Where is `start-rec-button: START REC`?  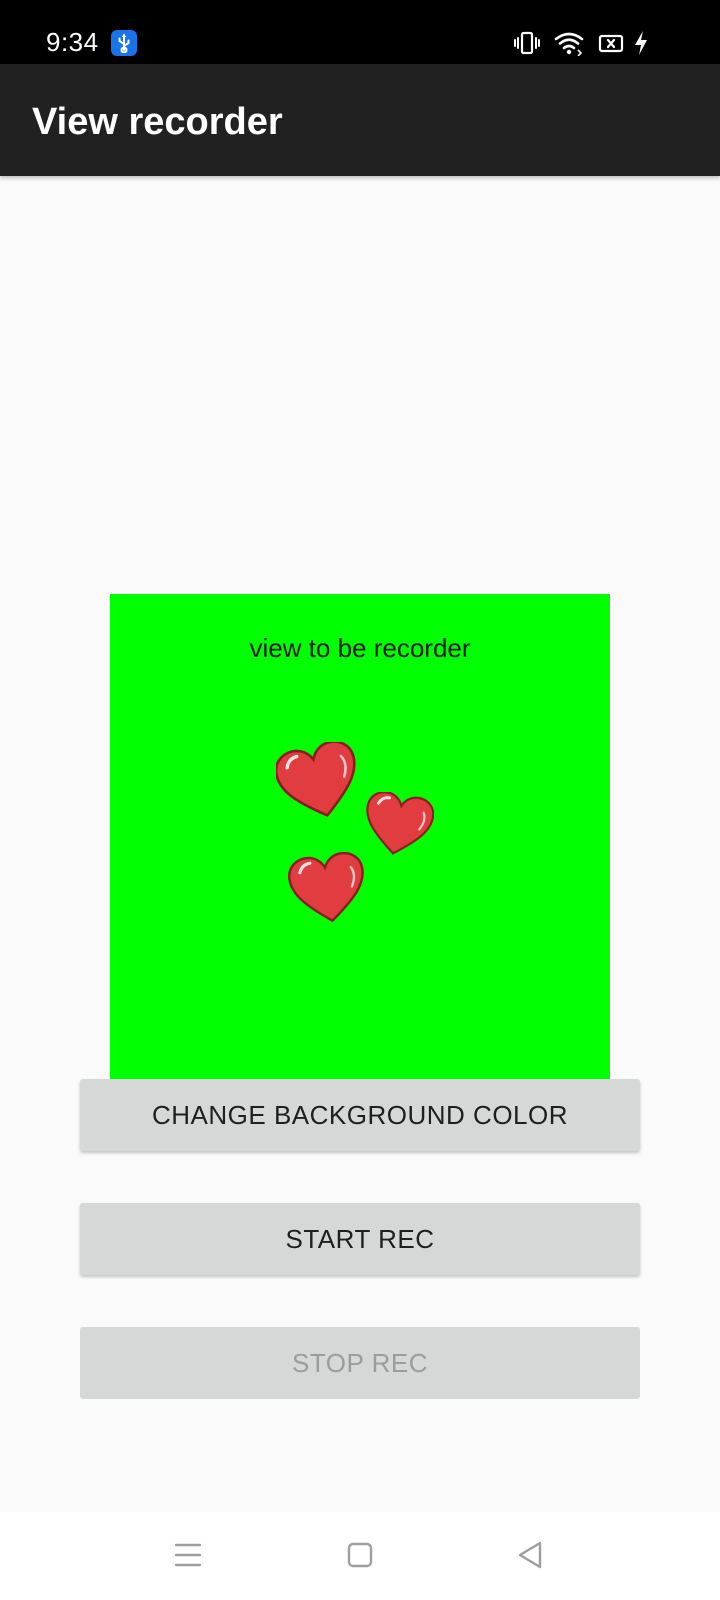
start-rec-button: START REC is located at coordinates (360, 1239).